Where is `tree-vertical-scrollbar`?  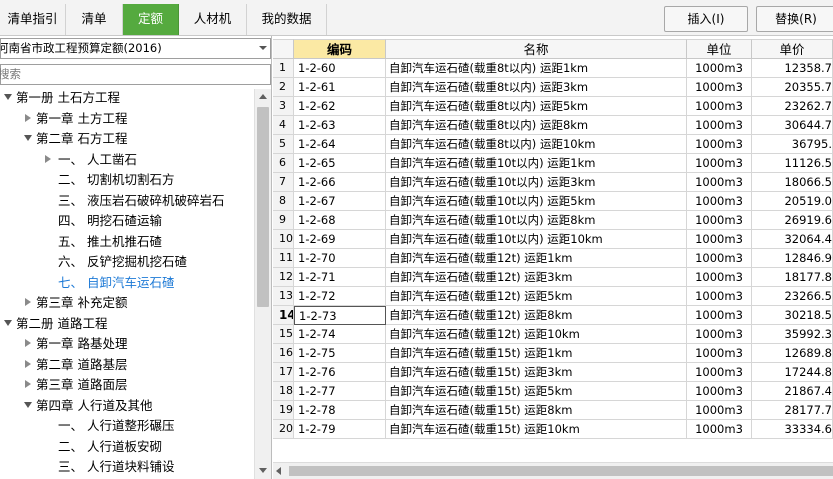
tree-vertical-scrollbar is located at coordinates (262, 284).